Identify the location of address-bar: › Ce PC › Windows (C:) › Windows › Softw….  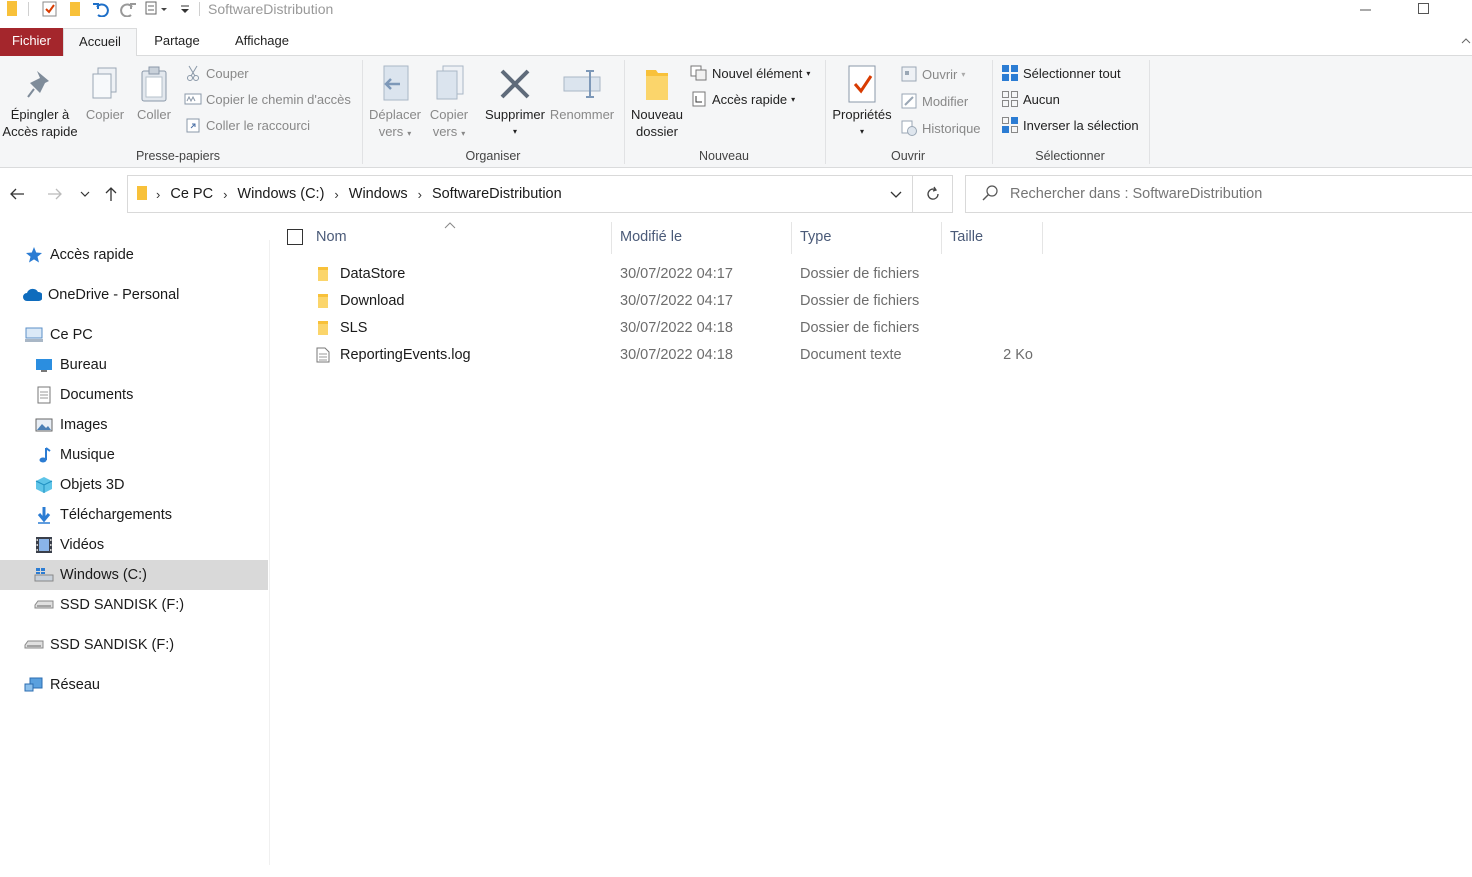
(520, 194).